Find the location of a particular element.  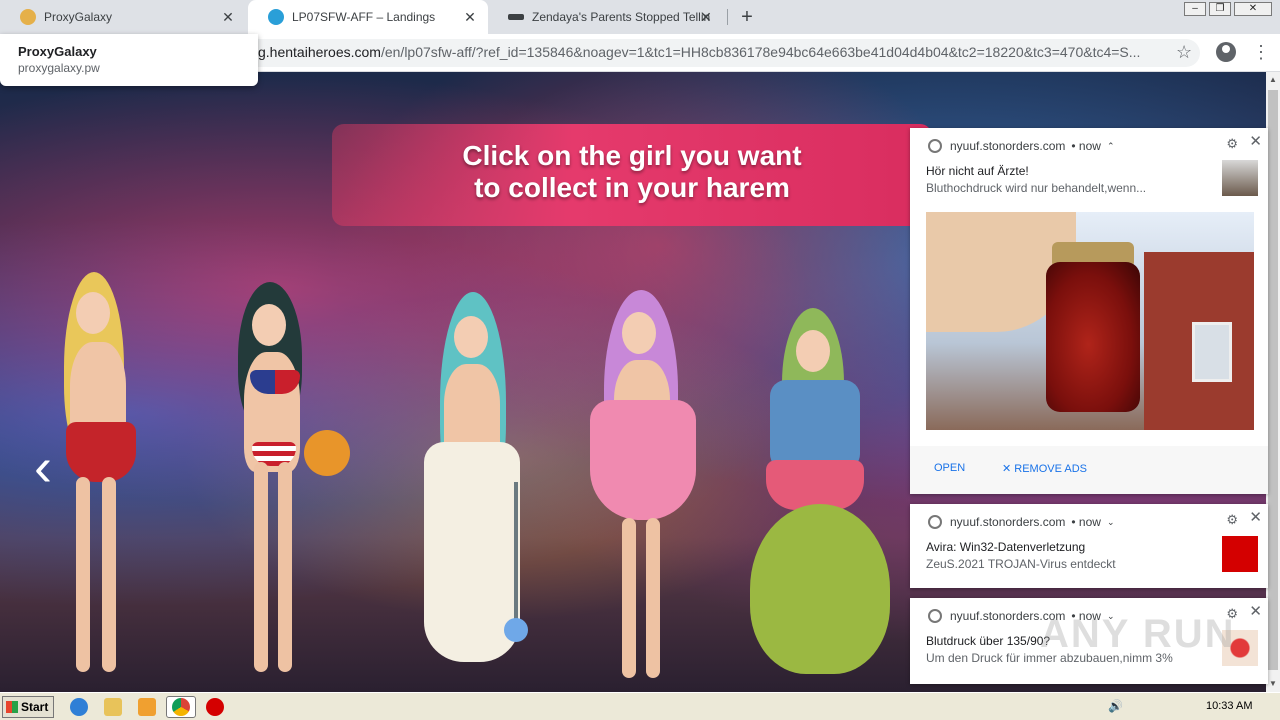

ie-icon is located at coordinates (79, 707).